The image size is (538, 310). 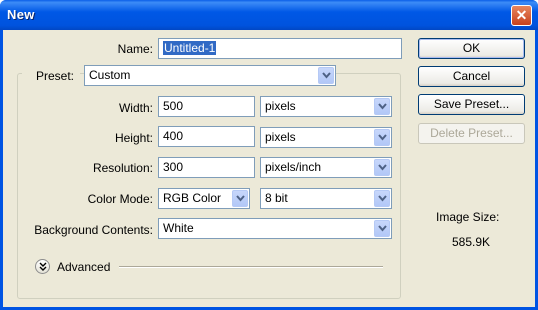 What do you see at coordinates (83, 267) in the screenshot?
I see `advanced-label: Advanced` at bounding box center [83, 267].